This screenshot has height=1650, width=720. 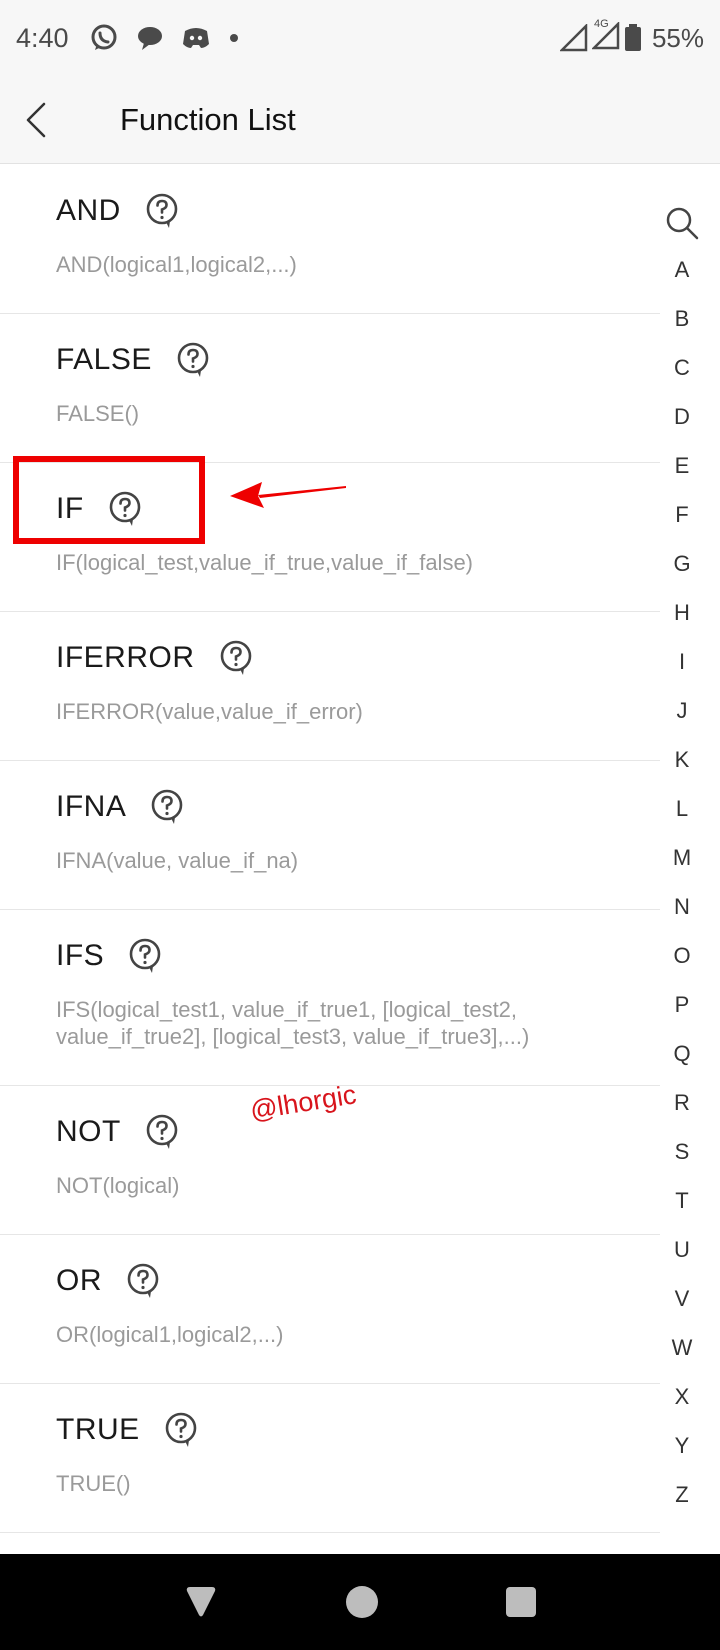 I want to click on list-item-and: AND AND(logical1,logical2,...), so click(x=330, y=239).